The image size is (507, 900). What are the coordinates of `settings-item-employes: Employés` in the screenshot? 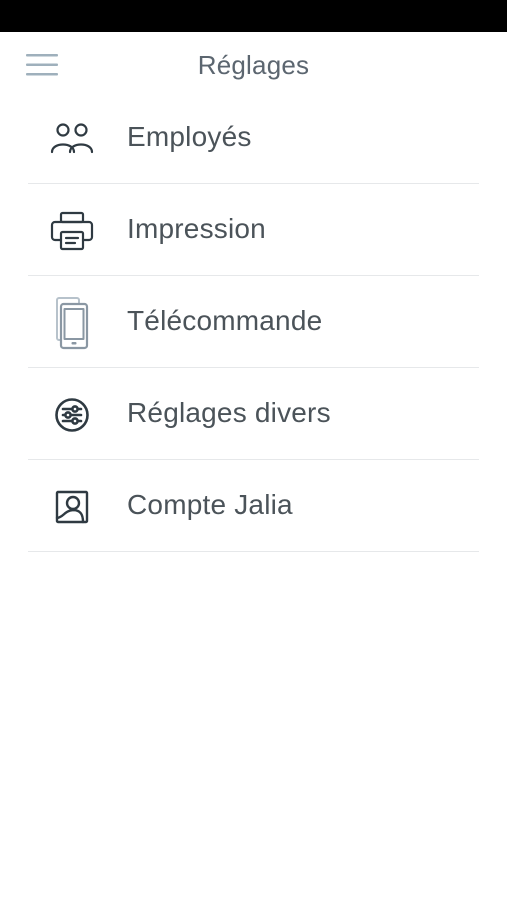 It's located at (253, 138).